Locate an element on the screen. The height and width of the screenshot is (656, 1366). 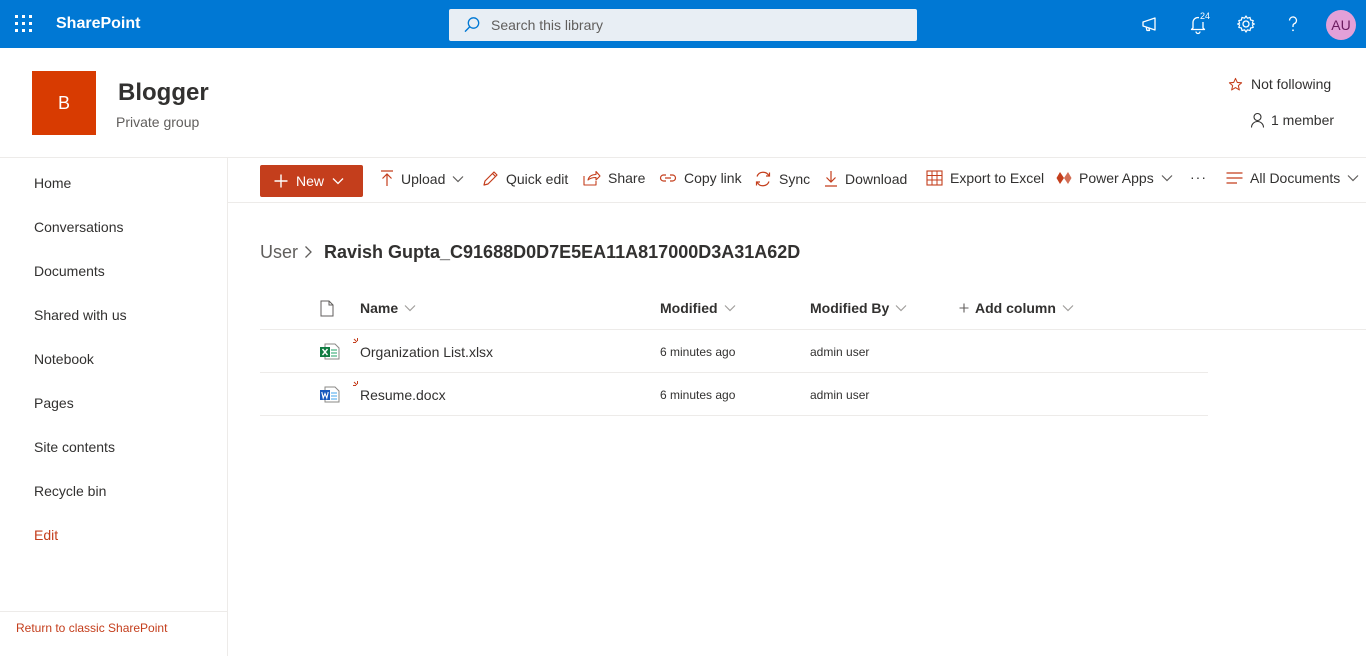
column-modified-by-label: Modified By is located at coordinates (850, 308).